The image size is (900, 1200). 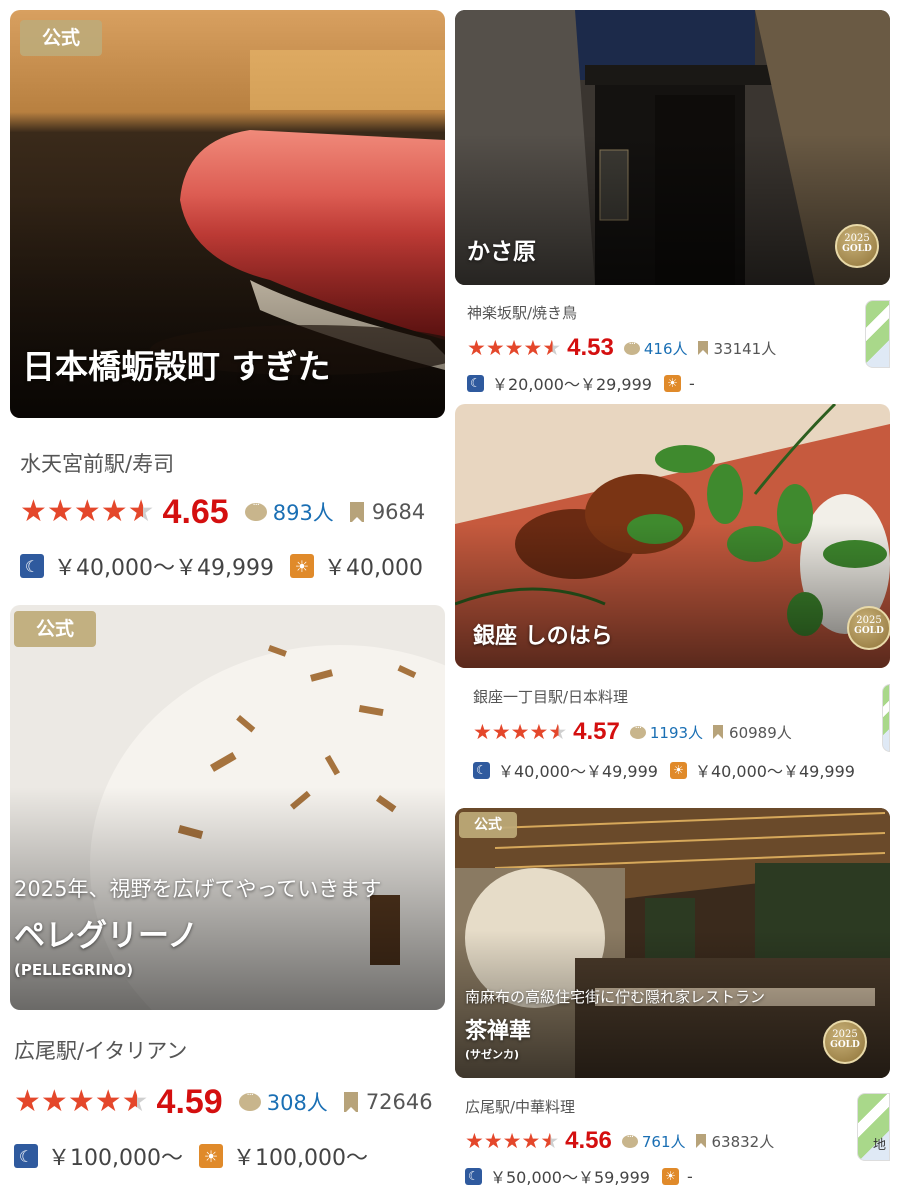 I want to click on review-count: 761人, so click(x=664, y=1141).